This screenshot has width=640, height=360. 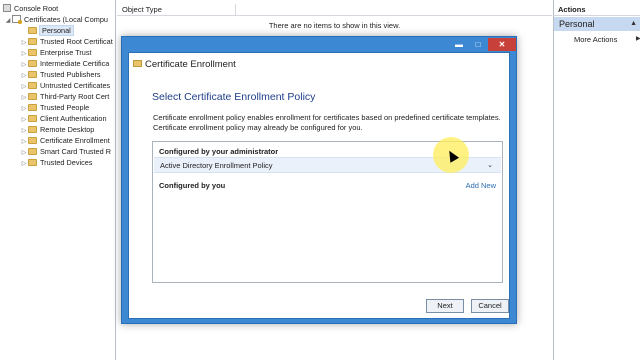 What do you see at coordinates (66, 19) in the screenshot?
I see `tree-item-label: Certificates (Local Compu` at bounding box center [66, 19].